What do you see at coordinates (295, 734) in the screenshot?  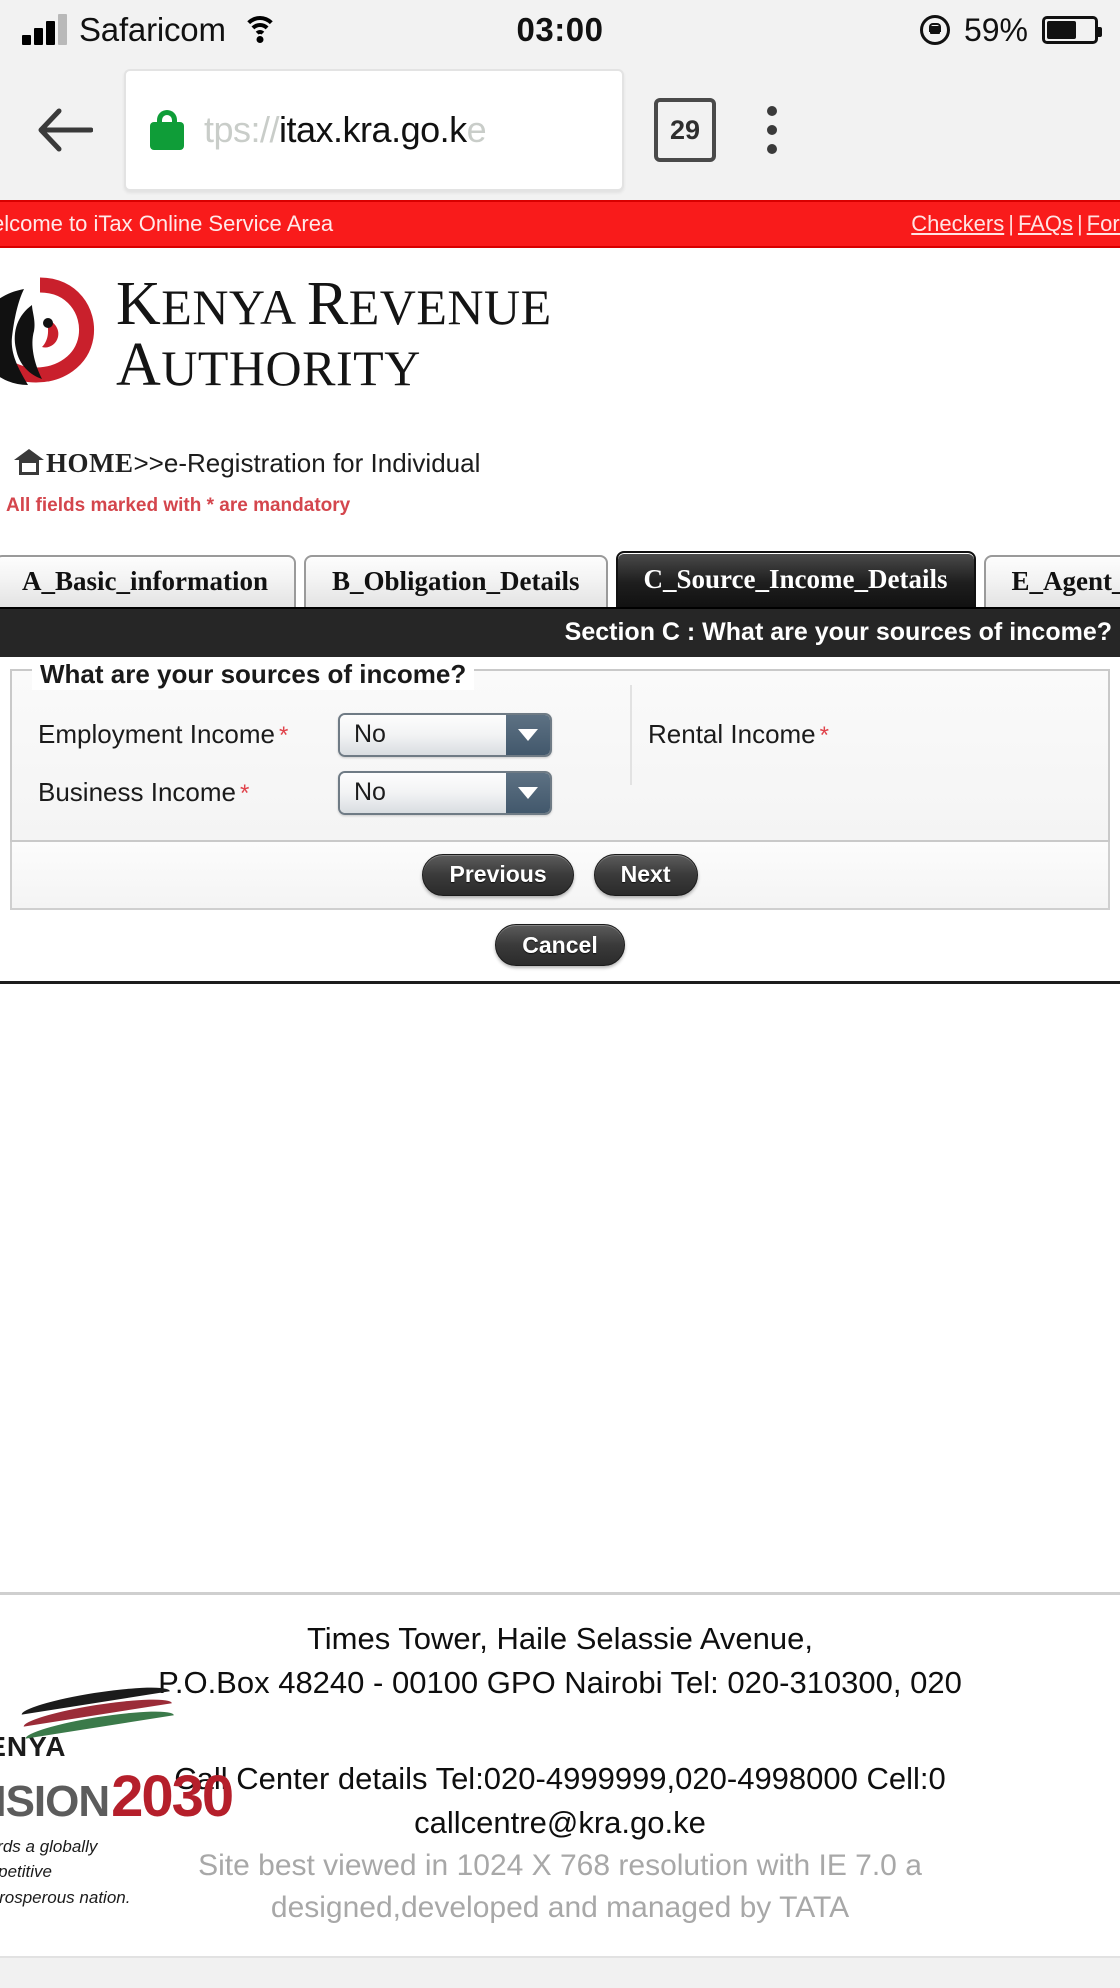 I see `field-employment-income: Employment Income * No` at bounding box center [295, 734].